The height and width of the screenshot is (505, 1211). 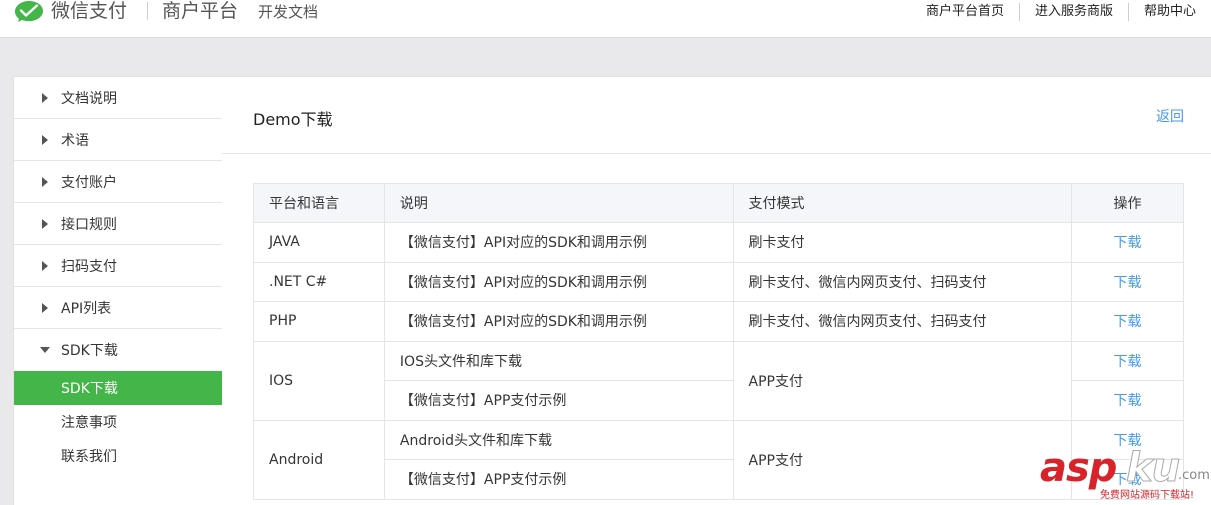 I want to click on sidebar-item-label: 支付账户, so click(x=89, y=182).